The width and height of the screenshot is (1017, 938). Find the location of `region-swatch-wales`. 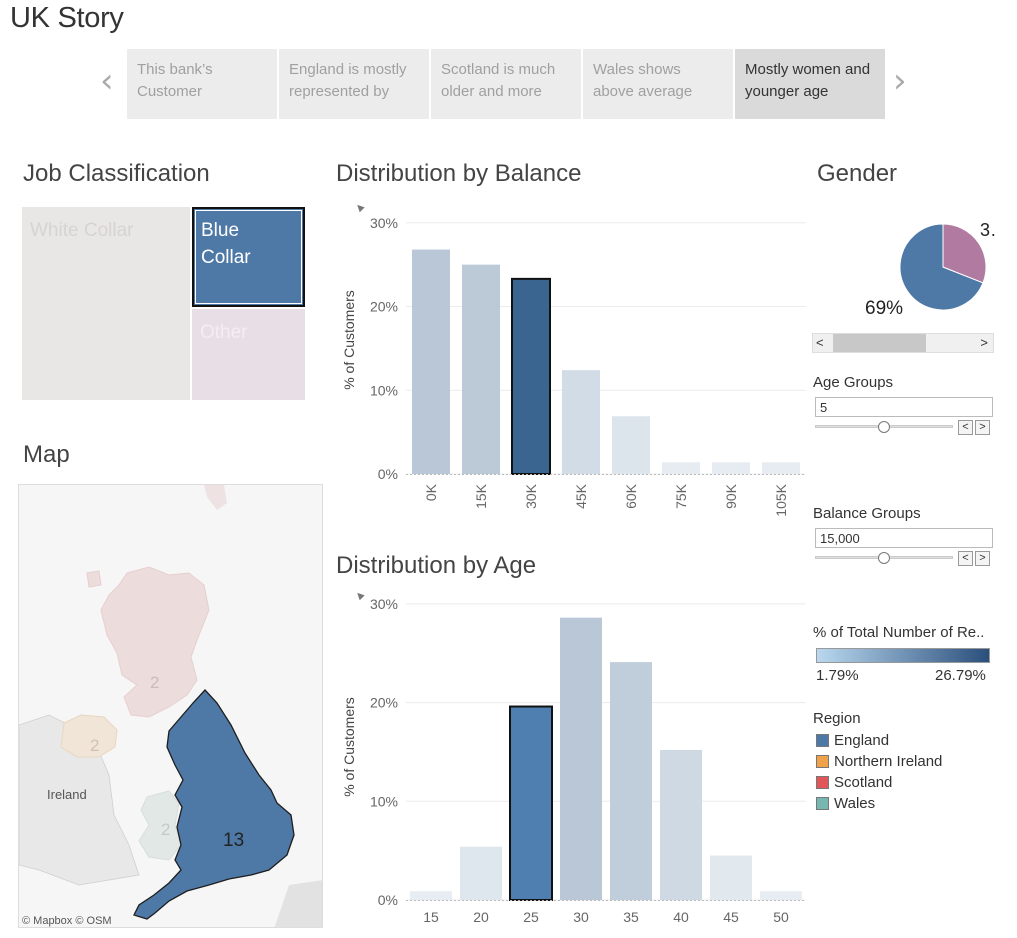

region-swatch-wales is located at coordinates (822, 803).